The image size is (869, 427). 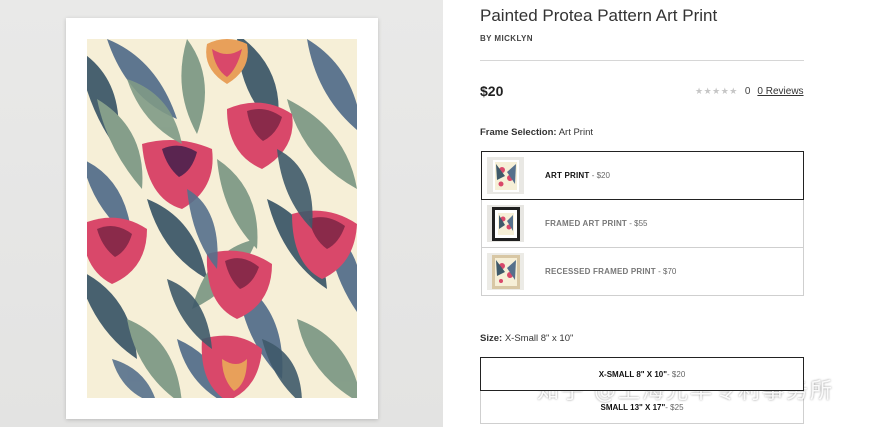 I want to click on frame-option-price: - $20, so click(x=599, y=175).